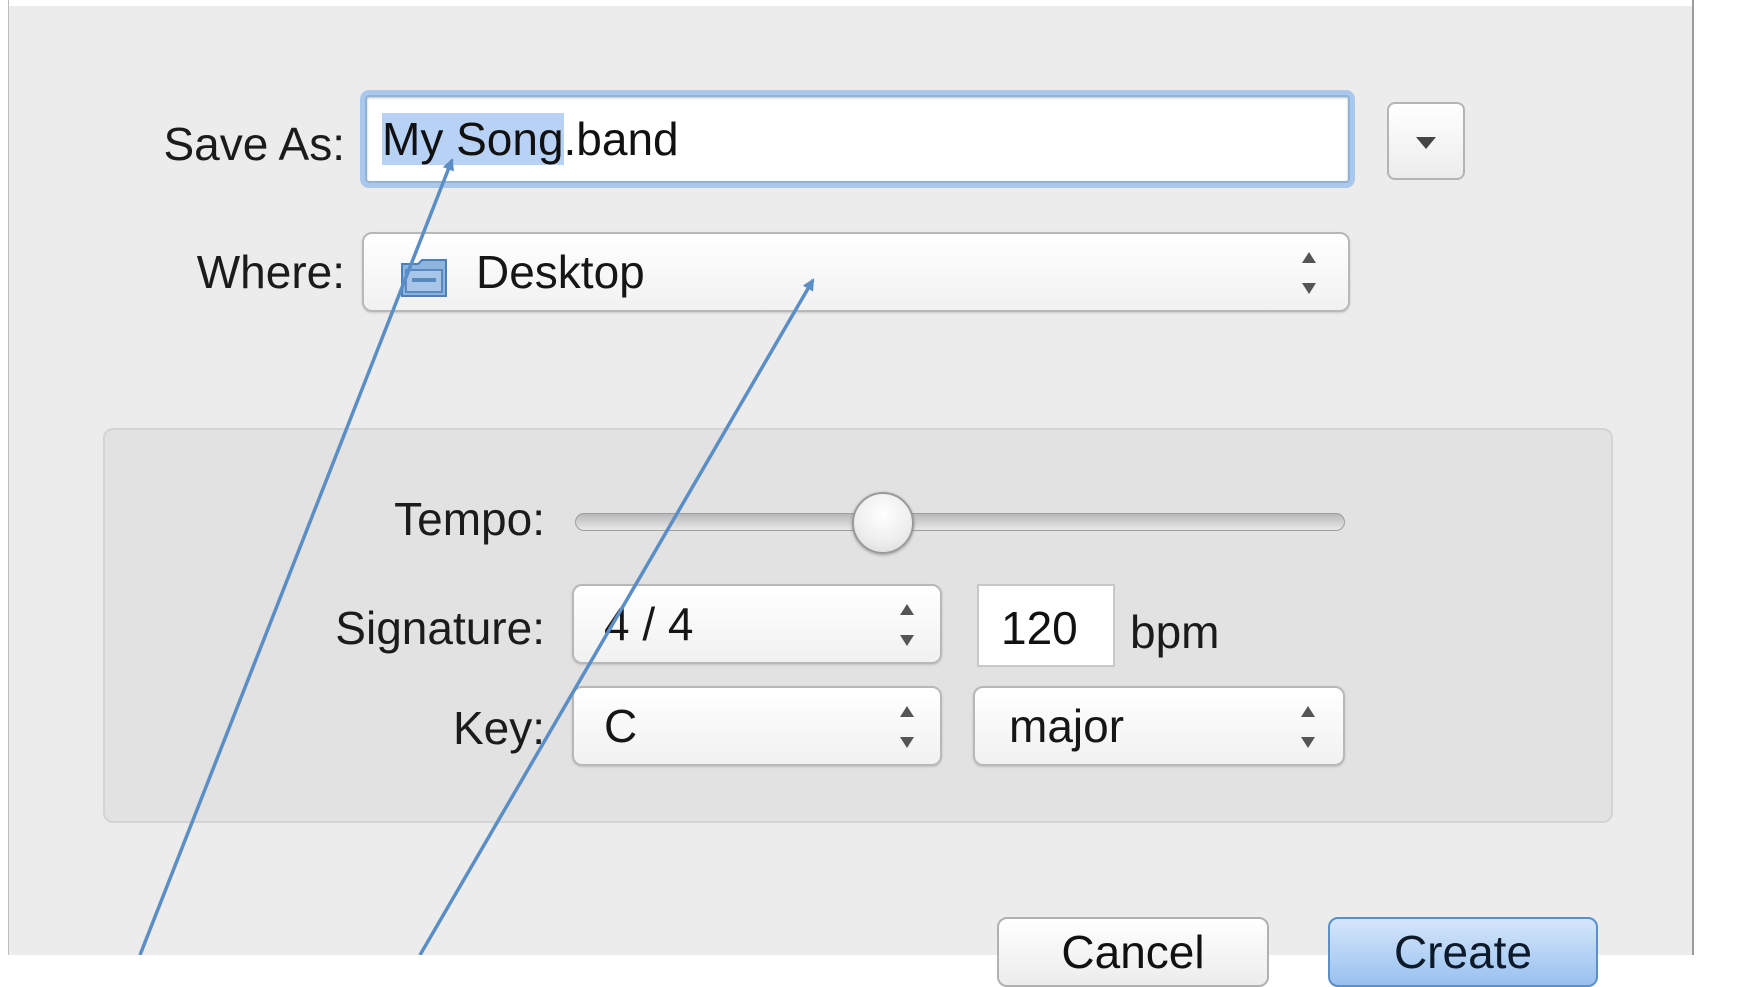 This screenshot has width=1739, height=987. I want to click on where-value: Desktop, so click(560, 272).